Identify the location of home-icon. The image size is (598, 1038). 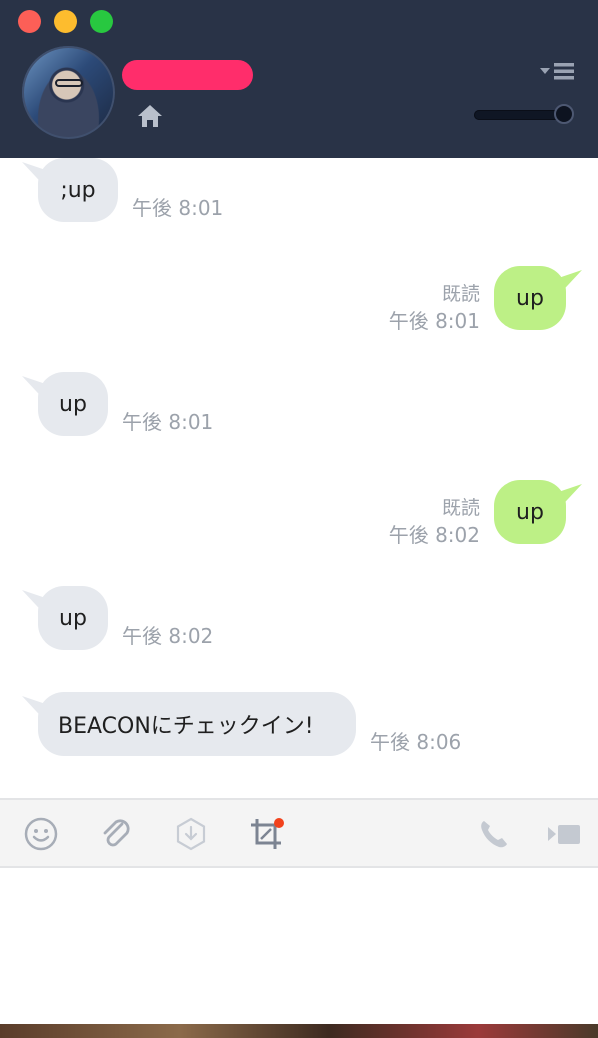
(150, 116).